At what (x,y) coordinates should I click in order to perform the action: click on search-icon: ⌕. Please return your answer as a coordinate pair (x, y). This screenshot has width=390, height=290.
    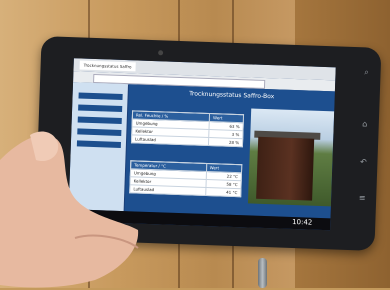
    Looking at the image, I should click on (366, 72).